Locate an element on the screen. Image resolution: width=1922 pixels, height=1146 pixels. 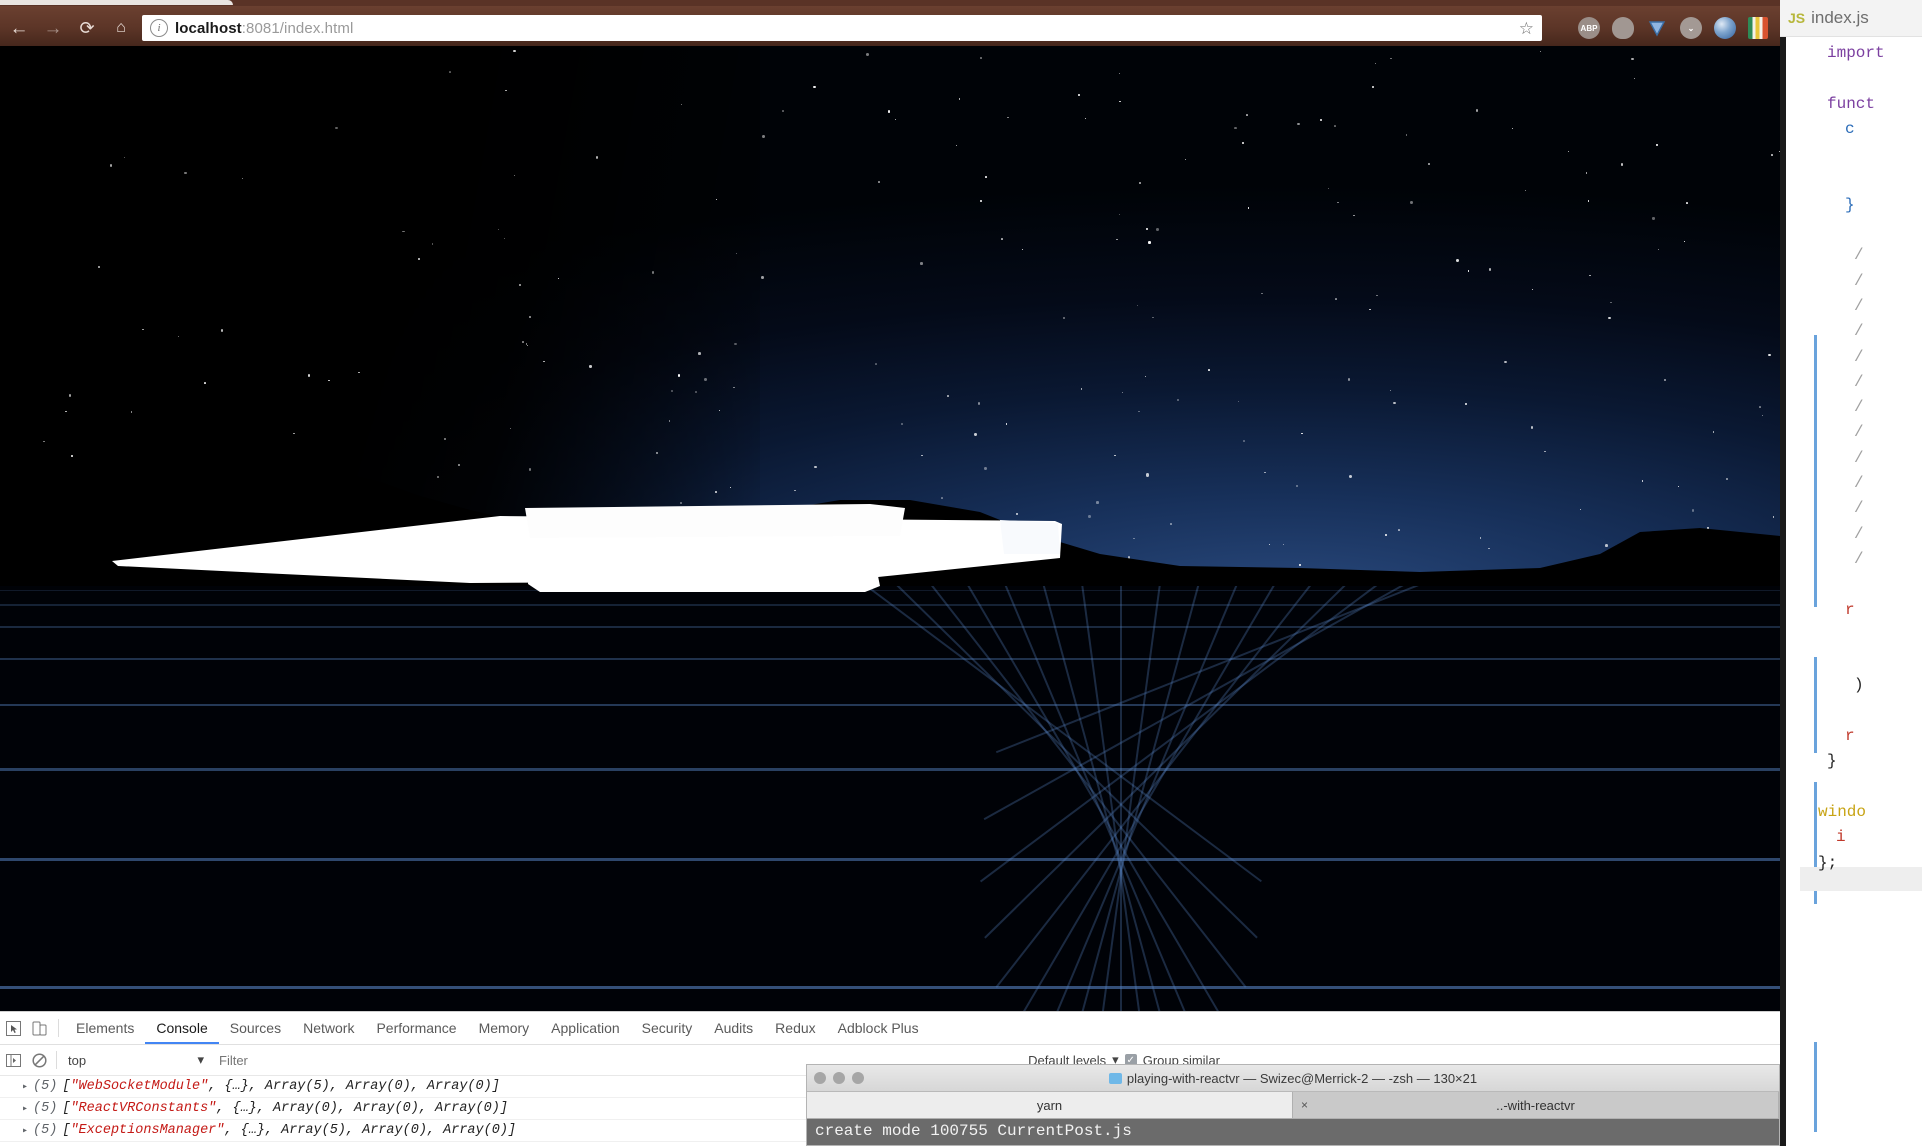
editor-code-line: } is located at coordinates (1851, 761).